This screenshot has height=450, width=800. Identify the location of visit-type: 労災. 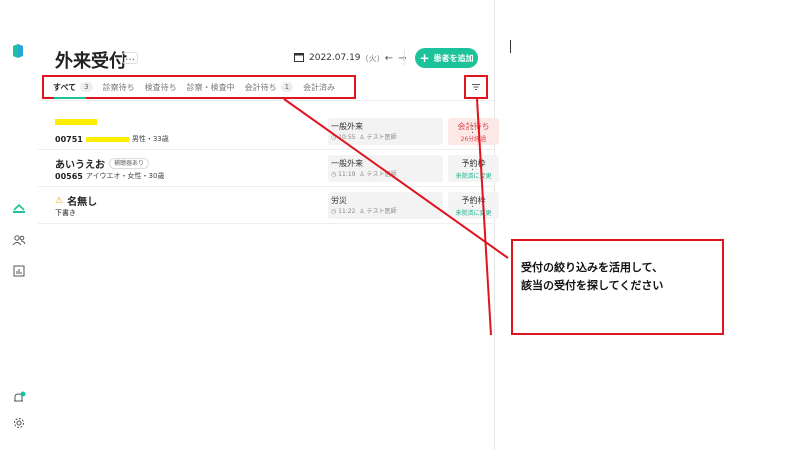
(339, 200).